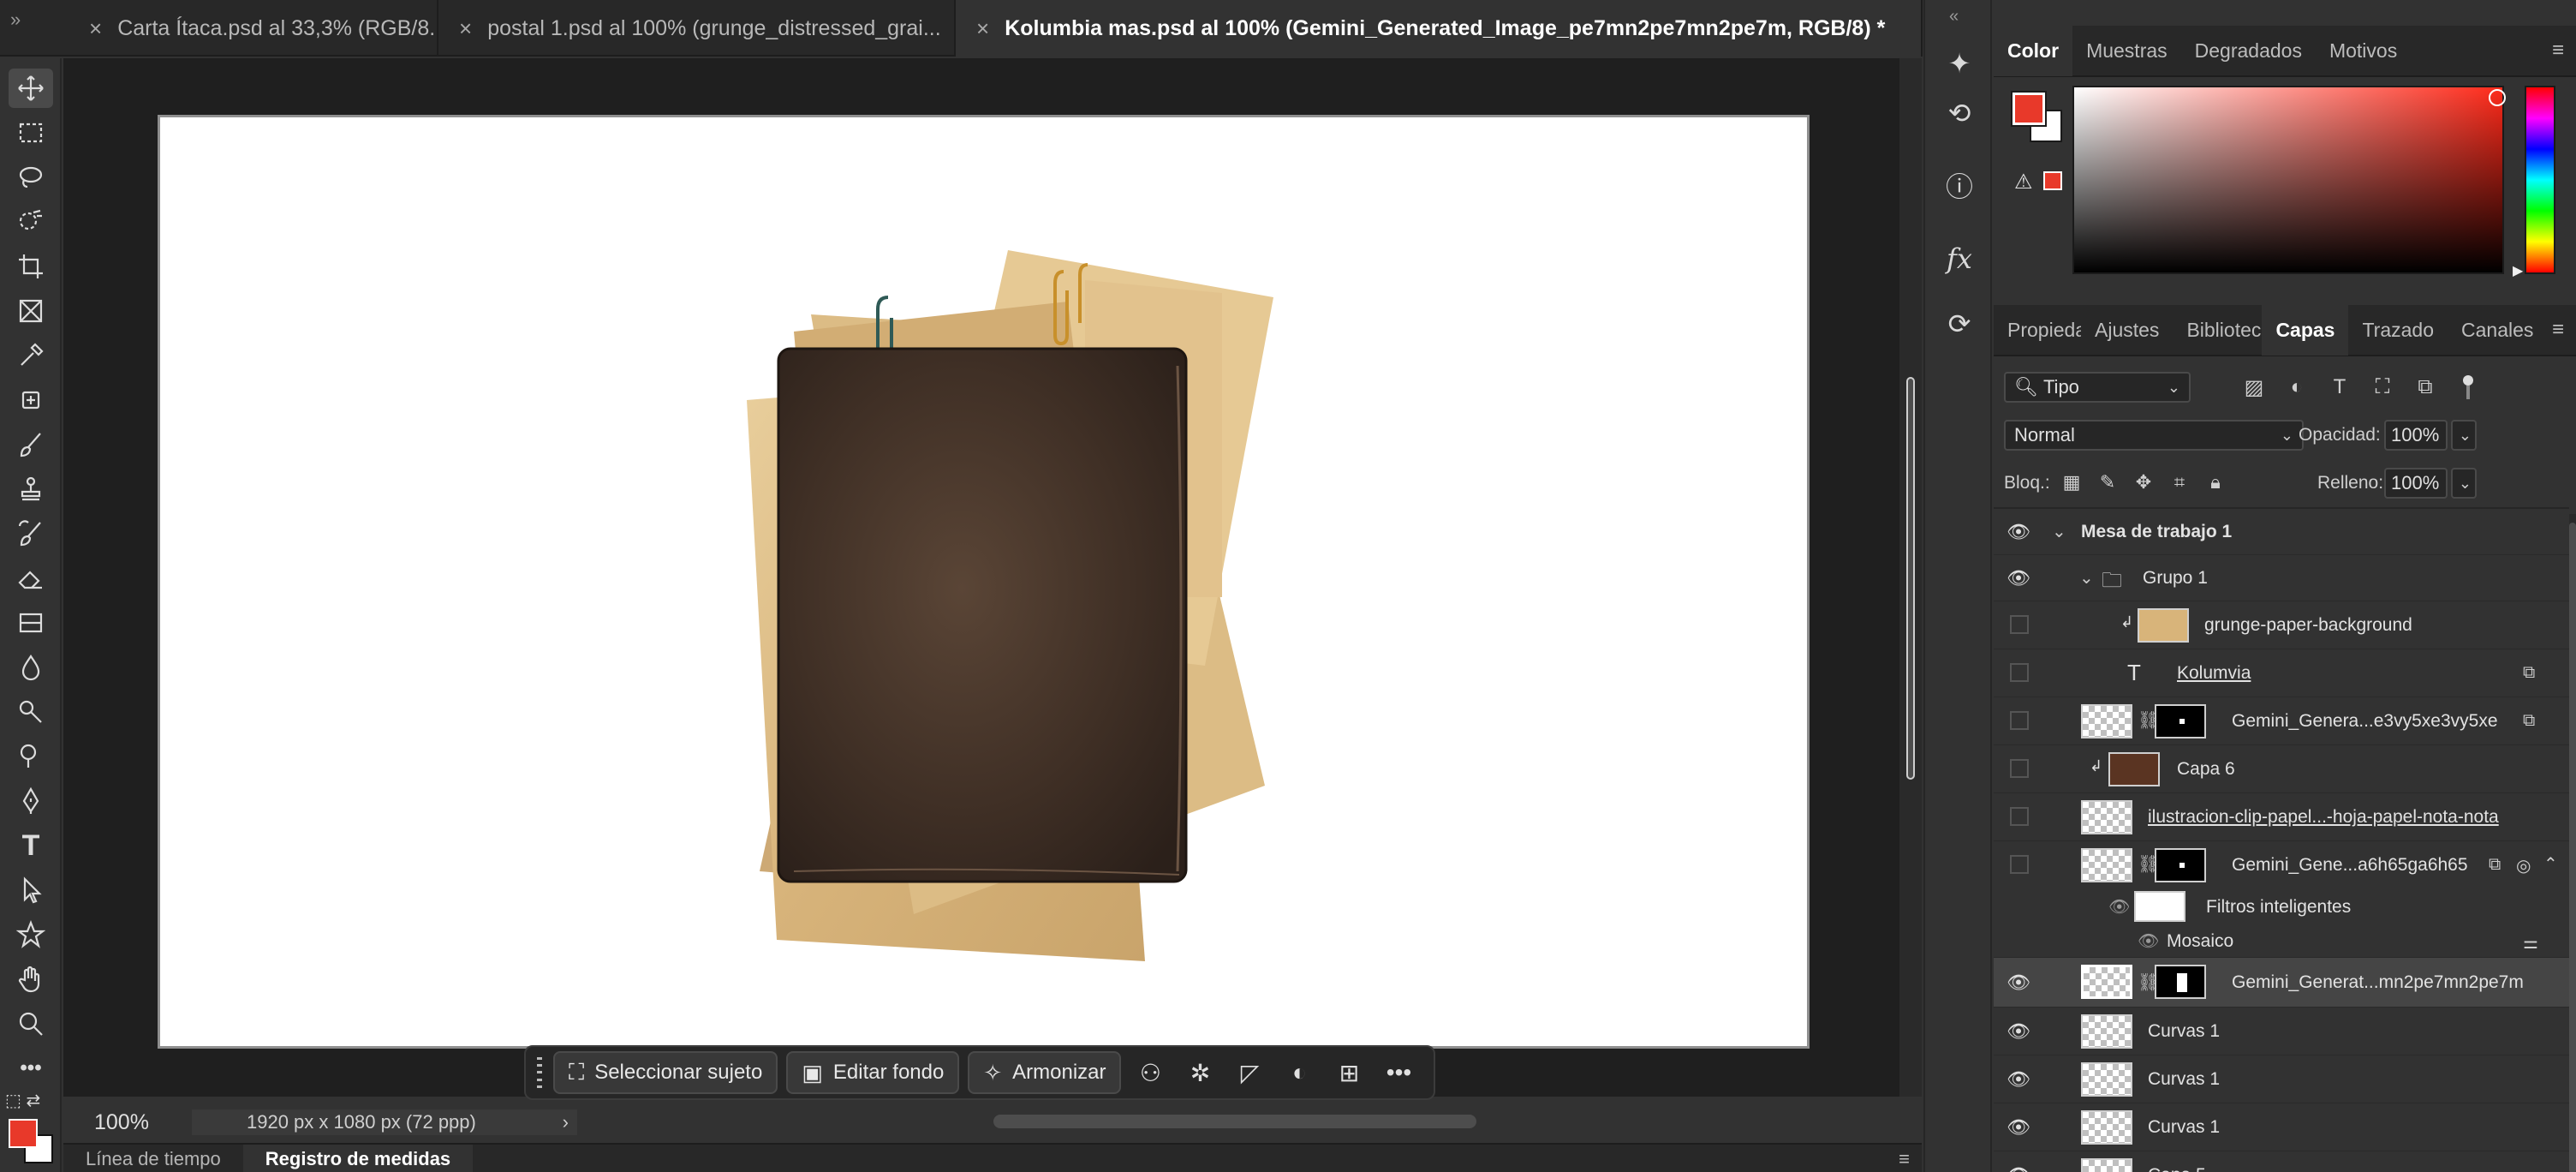  Describe the element at coordinates (2159, 907) in the screenshot. I see `filter-mask-thumbnail` at that location.